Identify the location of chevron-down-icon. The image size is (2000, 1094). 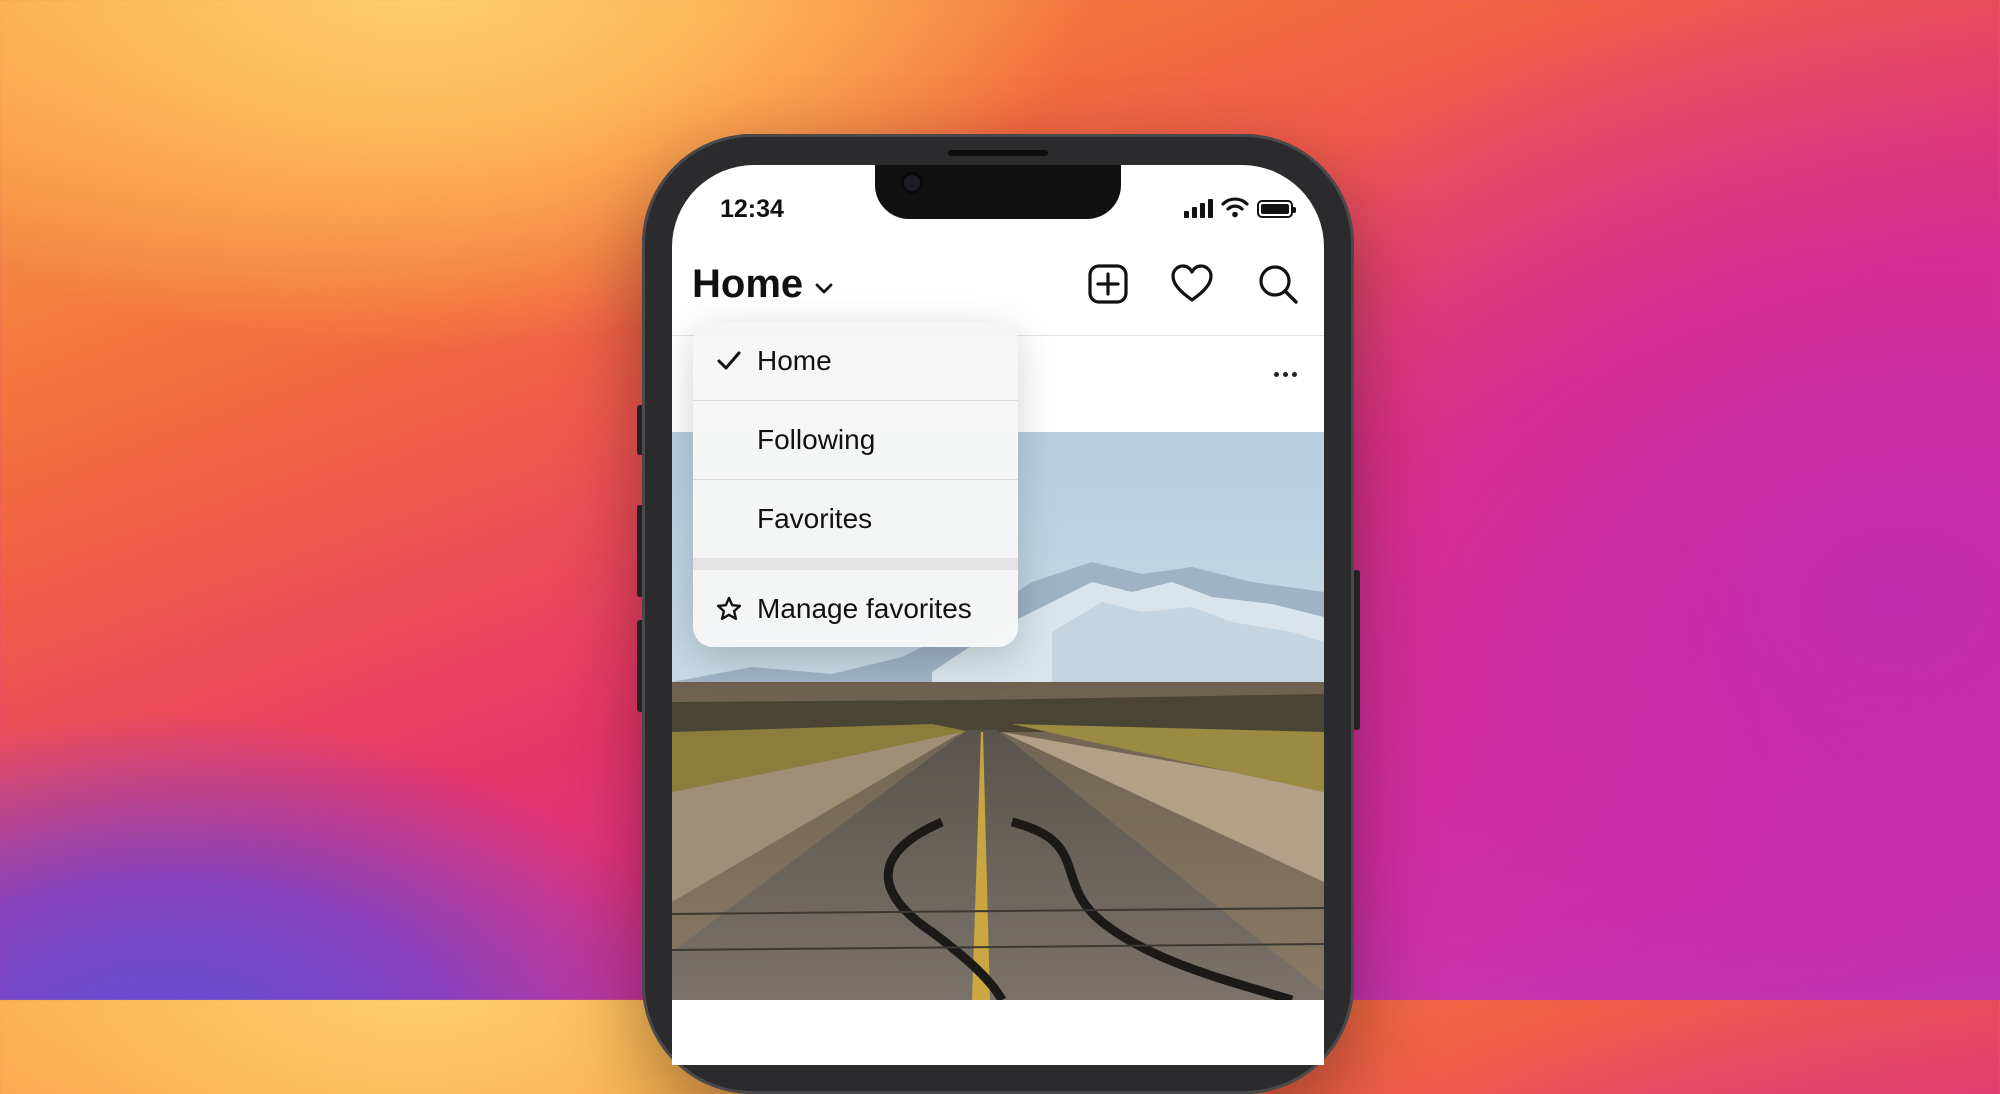
(824, 288).